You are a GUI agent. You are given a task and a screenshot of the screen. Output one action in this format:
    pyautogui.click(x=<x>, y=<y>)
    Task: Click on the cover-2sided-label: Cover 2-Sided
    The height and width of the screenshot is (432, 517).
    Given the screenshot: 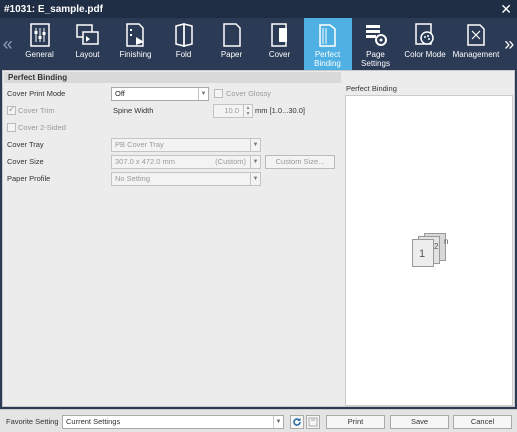 What is the action you would take?
    pyautogui.click(x=42, y=127)
    